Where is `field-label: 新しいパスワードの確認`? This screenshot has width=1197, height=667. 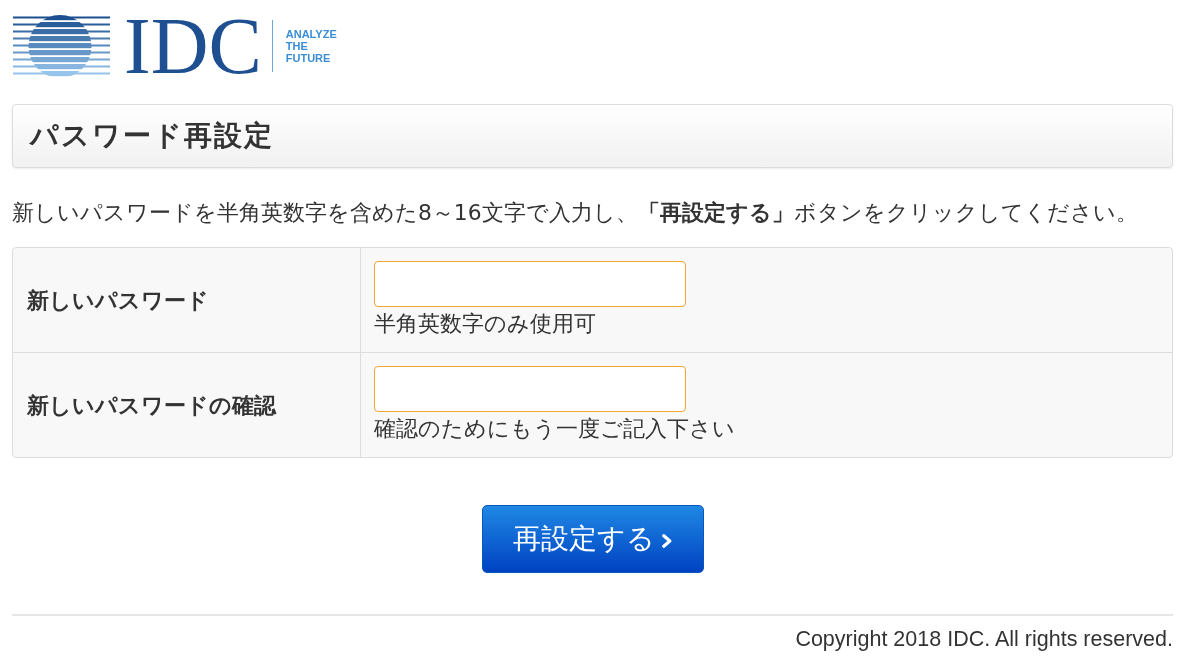
field-label: 新しいパスワードの確認 is located at coordinates (151, 405).